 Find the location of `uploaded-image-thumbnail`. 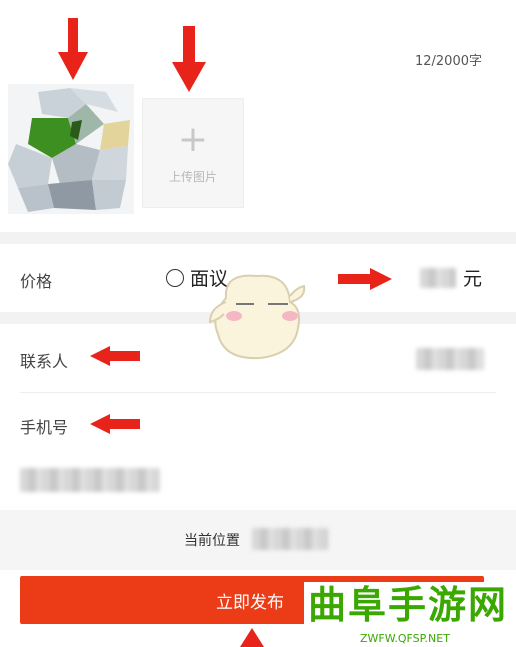

uploaded-image-thumbnail is located at coordinates (71, 149).